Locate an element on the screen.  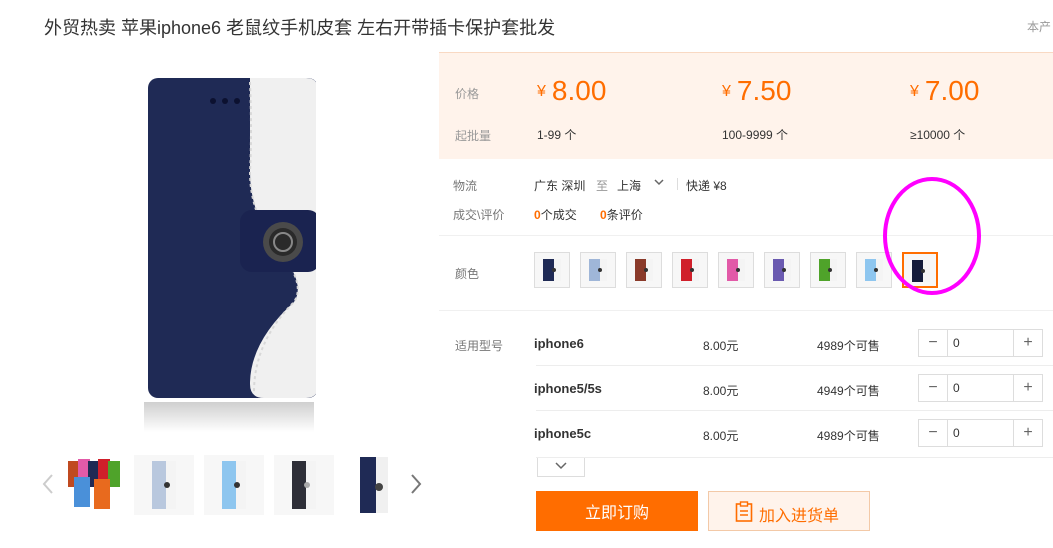
tier-price-1: ¥8.00 is located at coordinates (572, 90).